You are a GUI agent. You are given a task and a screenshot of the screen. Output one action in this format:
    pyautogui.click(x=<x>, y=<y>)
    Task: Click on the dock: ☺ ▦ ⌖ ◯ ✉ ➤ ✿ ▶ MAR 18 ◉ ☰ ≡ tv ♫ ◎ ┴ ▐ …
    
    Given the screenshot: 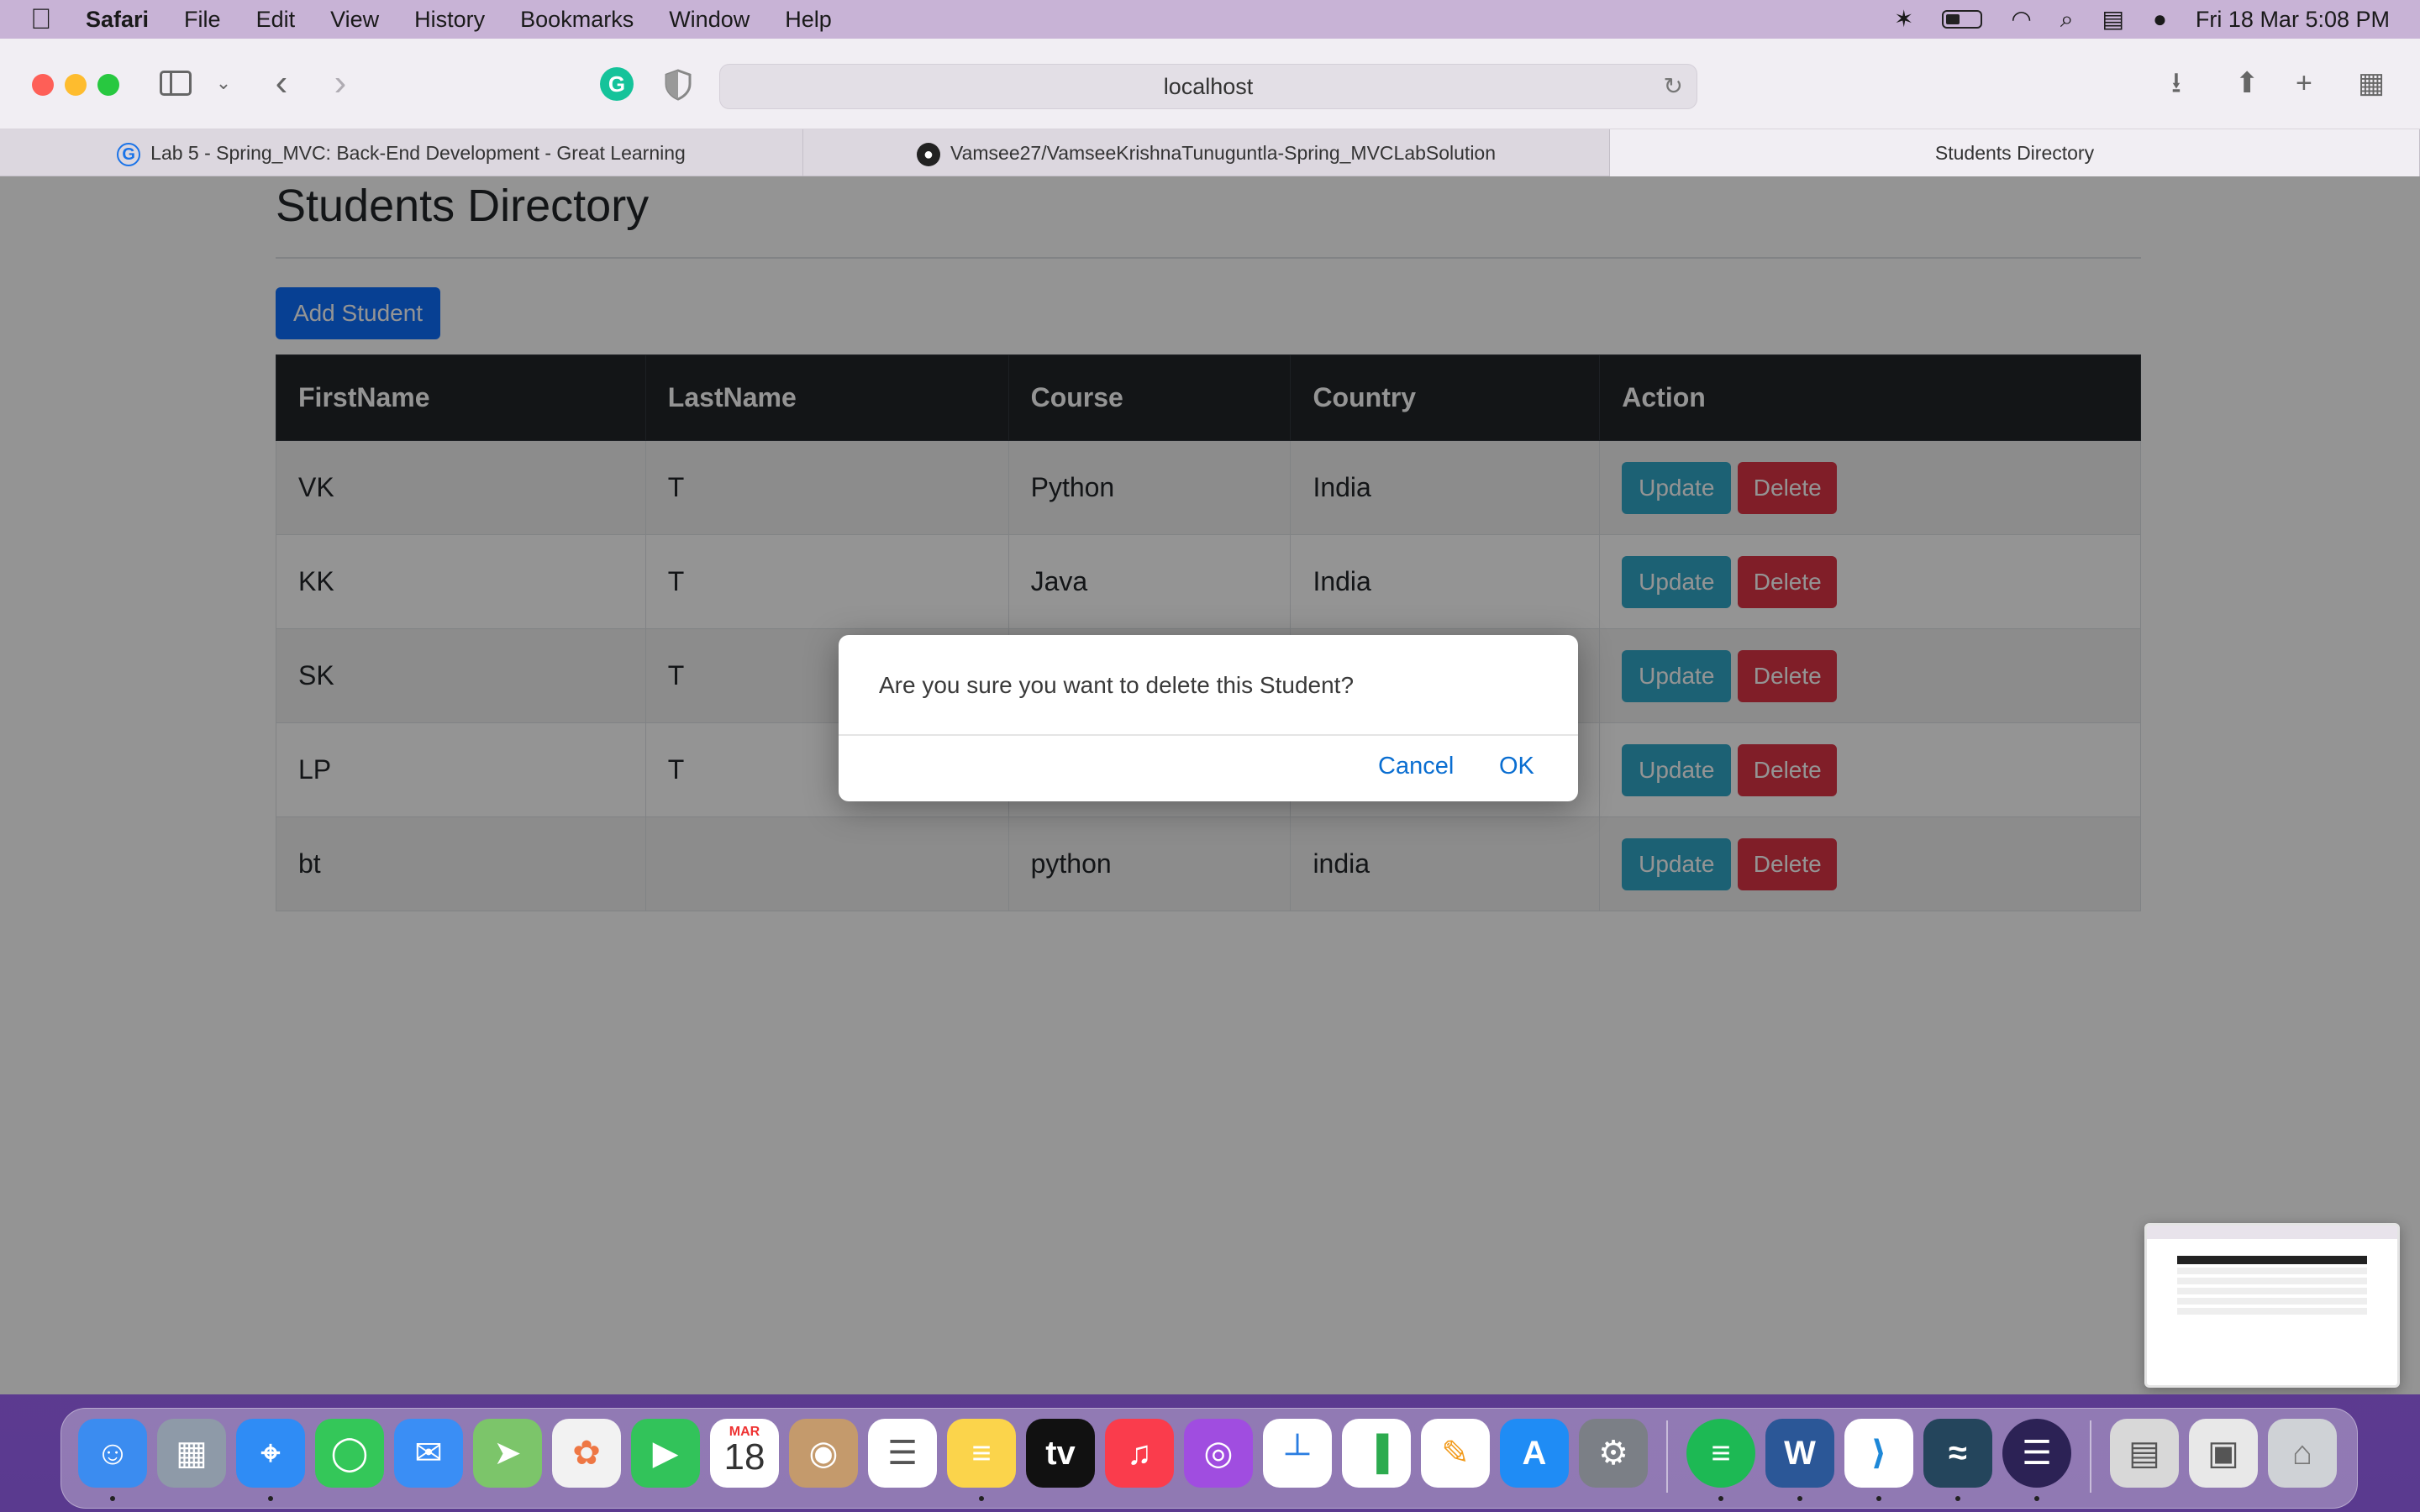 What is the action you would take?
    pyautogui.click(x=1209, y=1458)
    